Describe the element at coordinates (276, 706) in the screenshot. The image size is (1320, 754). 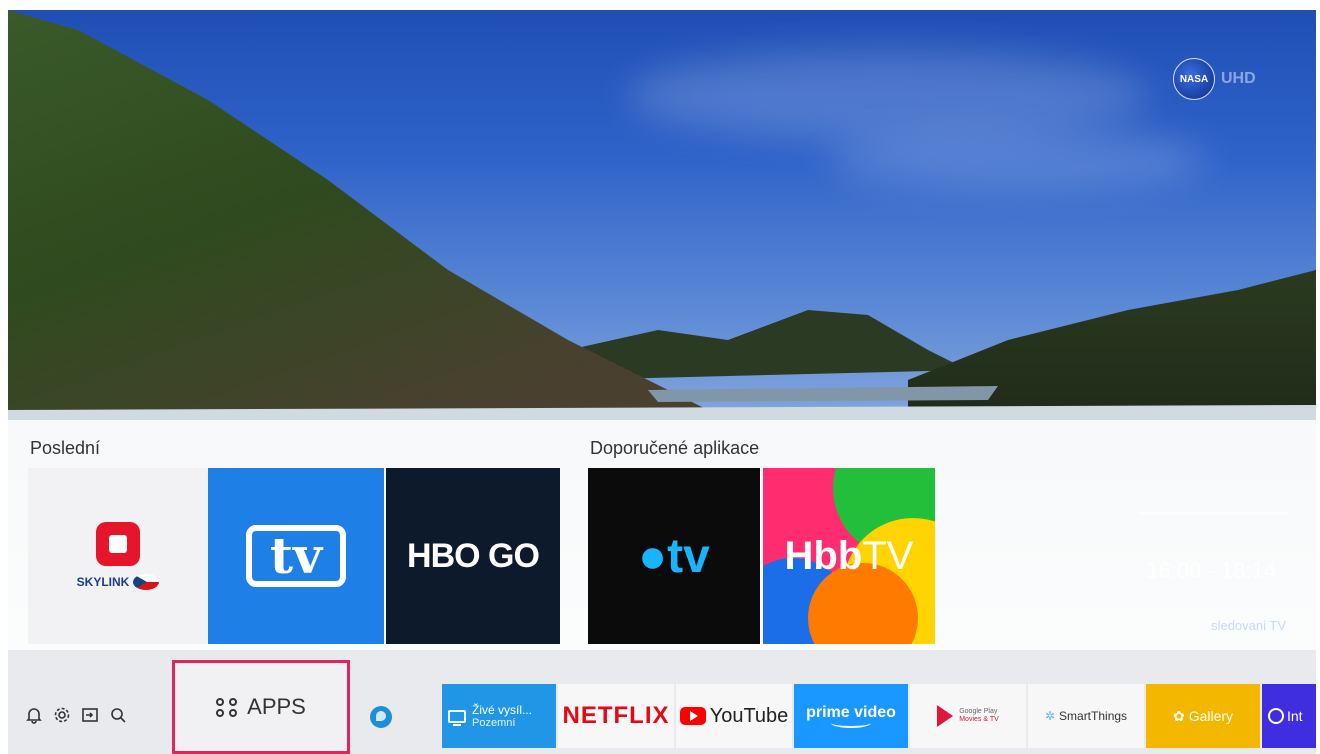
I see `apps-button-label: APPS` at that location.